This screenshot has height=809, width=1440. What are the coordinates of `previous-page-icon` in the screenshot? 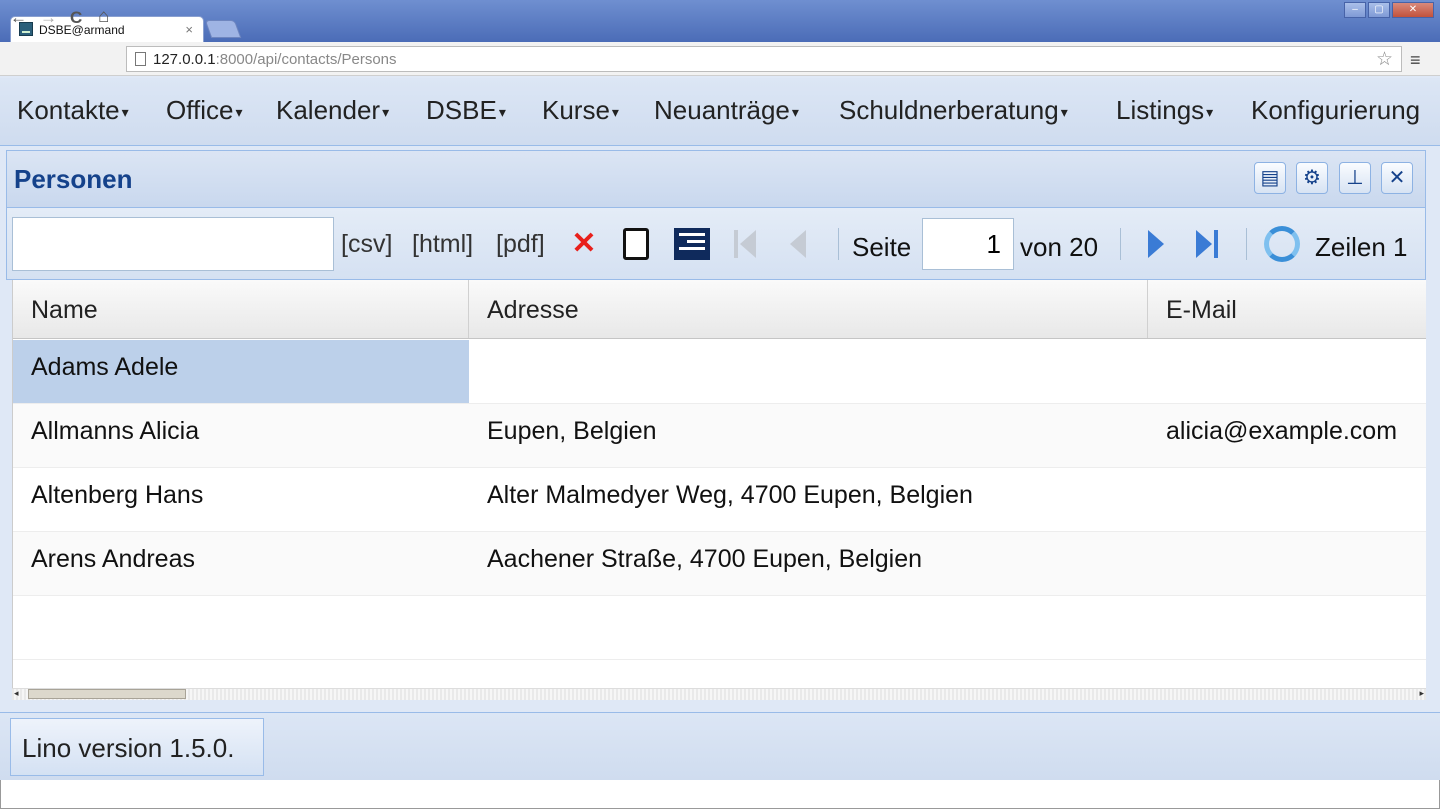 It's located at (798, 244).